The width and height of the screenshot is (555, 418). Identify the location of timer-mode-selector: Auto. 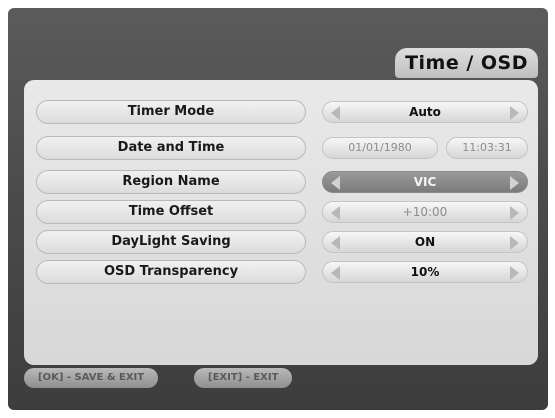
(425, 112).